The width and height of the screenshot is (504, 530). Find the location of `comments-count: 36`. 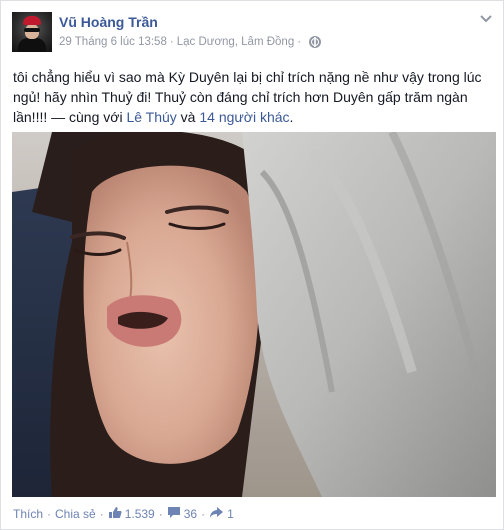

comments-count: 36 is located at coordinates (190, 514).